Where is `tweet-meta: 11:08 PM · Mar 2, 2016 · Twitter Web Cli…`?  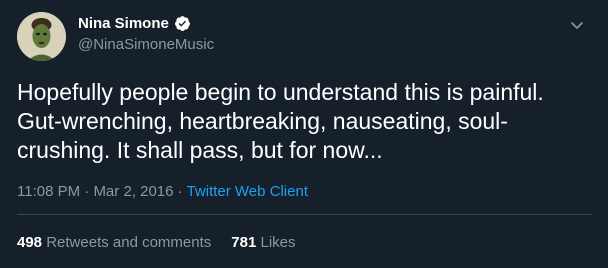 tweet-meta: 11:08 PM · Mar 2, 2016 · Twitter Web Cli… is located at coordinates (162, 191).